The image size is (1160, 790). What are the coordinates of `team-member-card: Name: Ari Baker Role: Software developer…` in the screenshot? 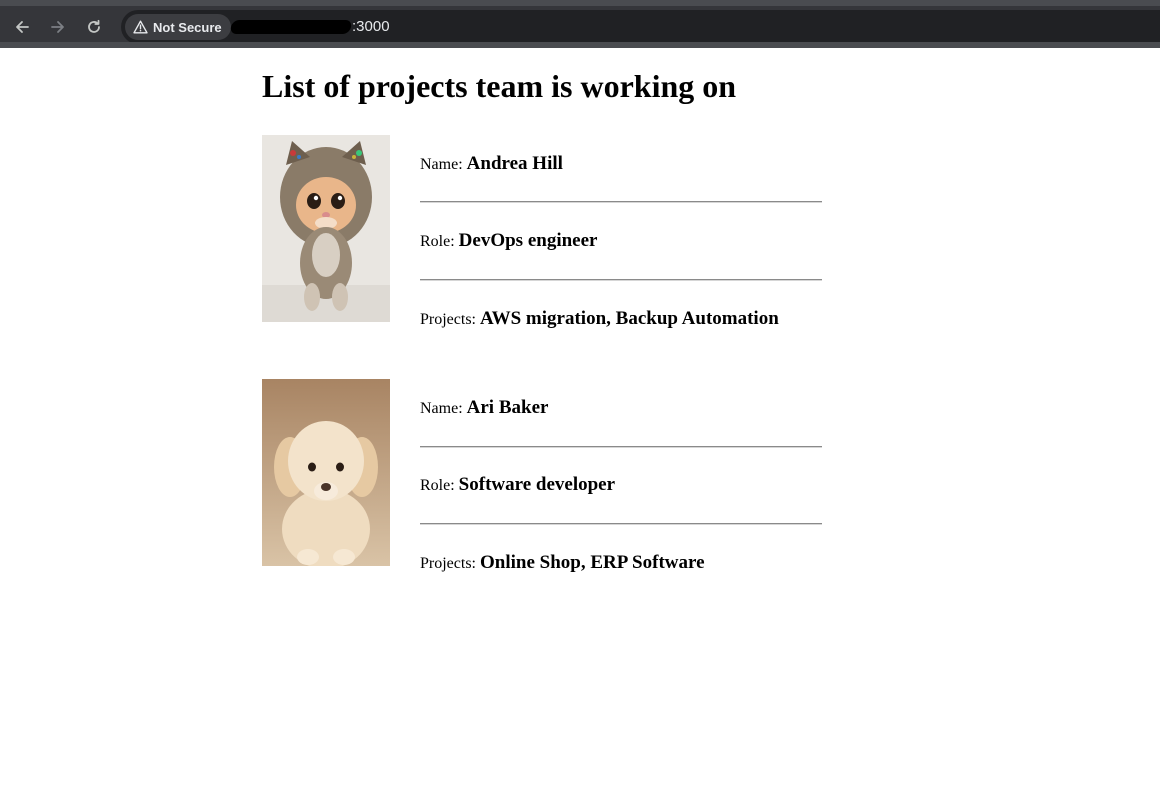 It's located at (542, 479).